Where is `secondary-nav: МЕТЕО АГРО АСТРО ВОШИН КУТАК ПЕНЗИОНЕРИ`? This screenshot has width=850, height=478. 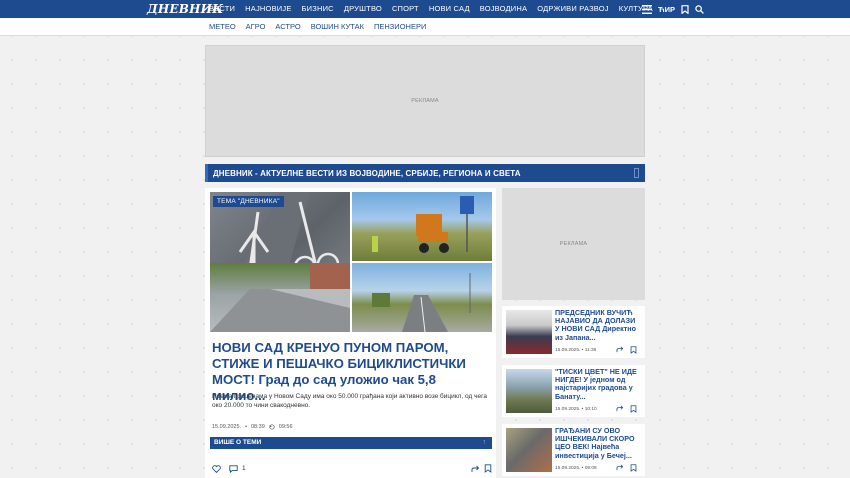
secondary-nav: МЕТЕО АГРО АСТРО ВОШИН КУТАК ПЕНЗИОНЕРИ is located at coordinates (425, 27).